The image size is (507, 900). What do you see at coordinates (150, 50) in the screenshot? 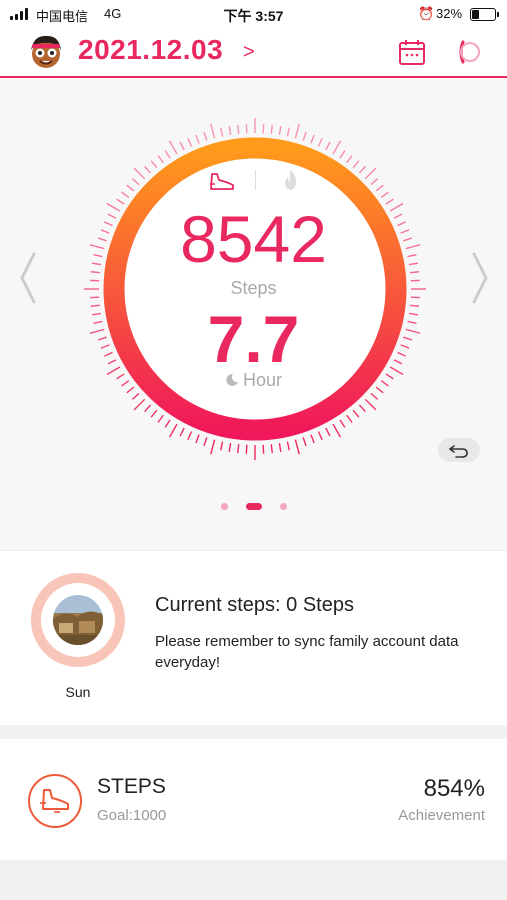
I see `current-date: 2021.12.03` at bounding box center [150, 50].